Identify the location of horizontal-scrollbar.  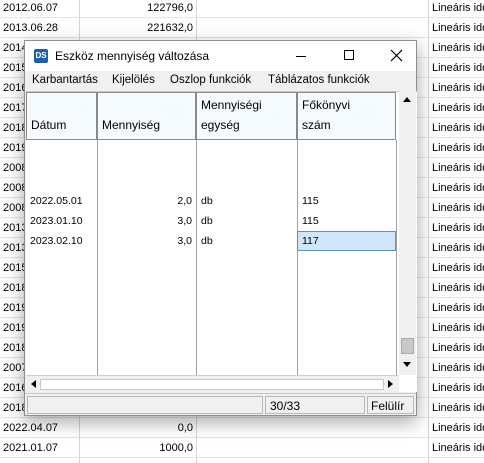
(212, 383).